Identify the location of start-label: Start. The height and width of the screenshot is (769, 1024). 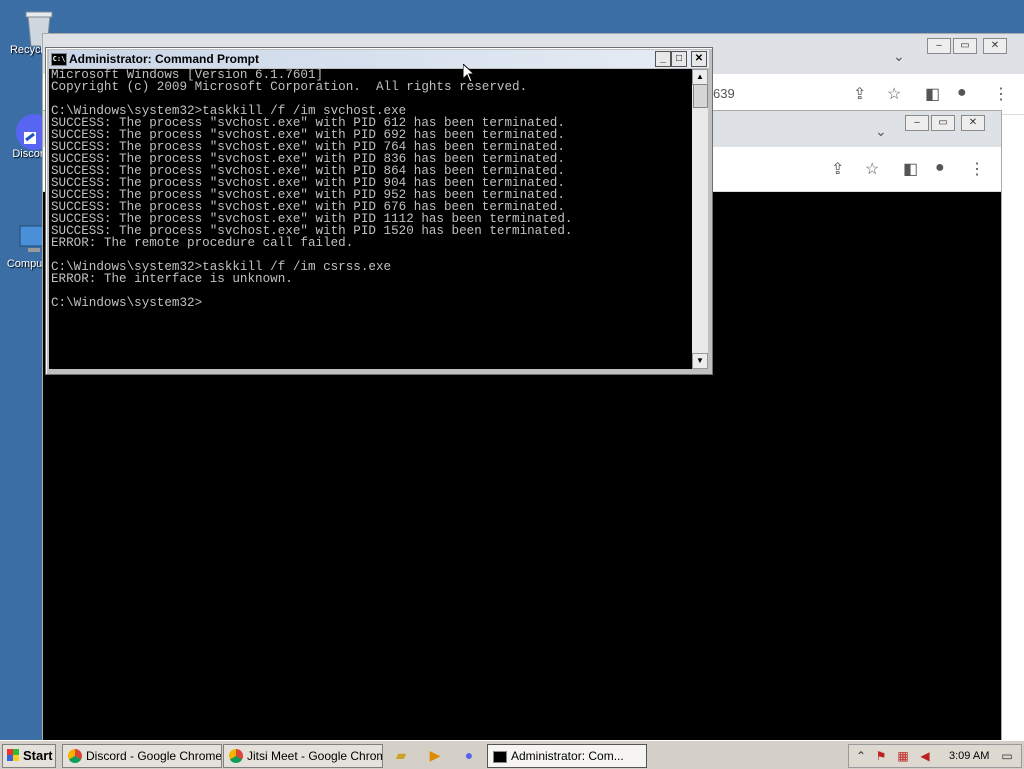
(38, 755).